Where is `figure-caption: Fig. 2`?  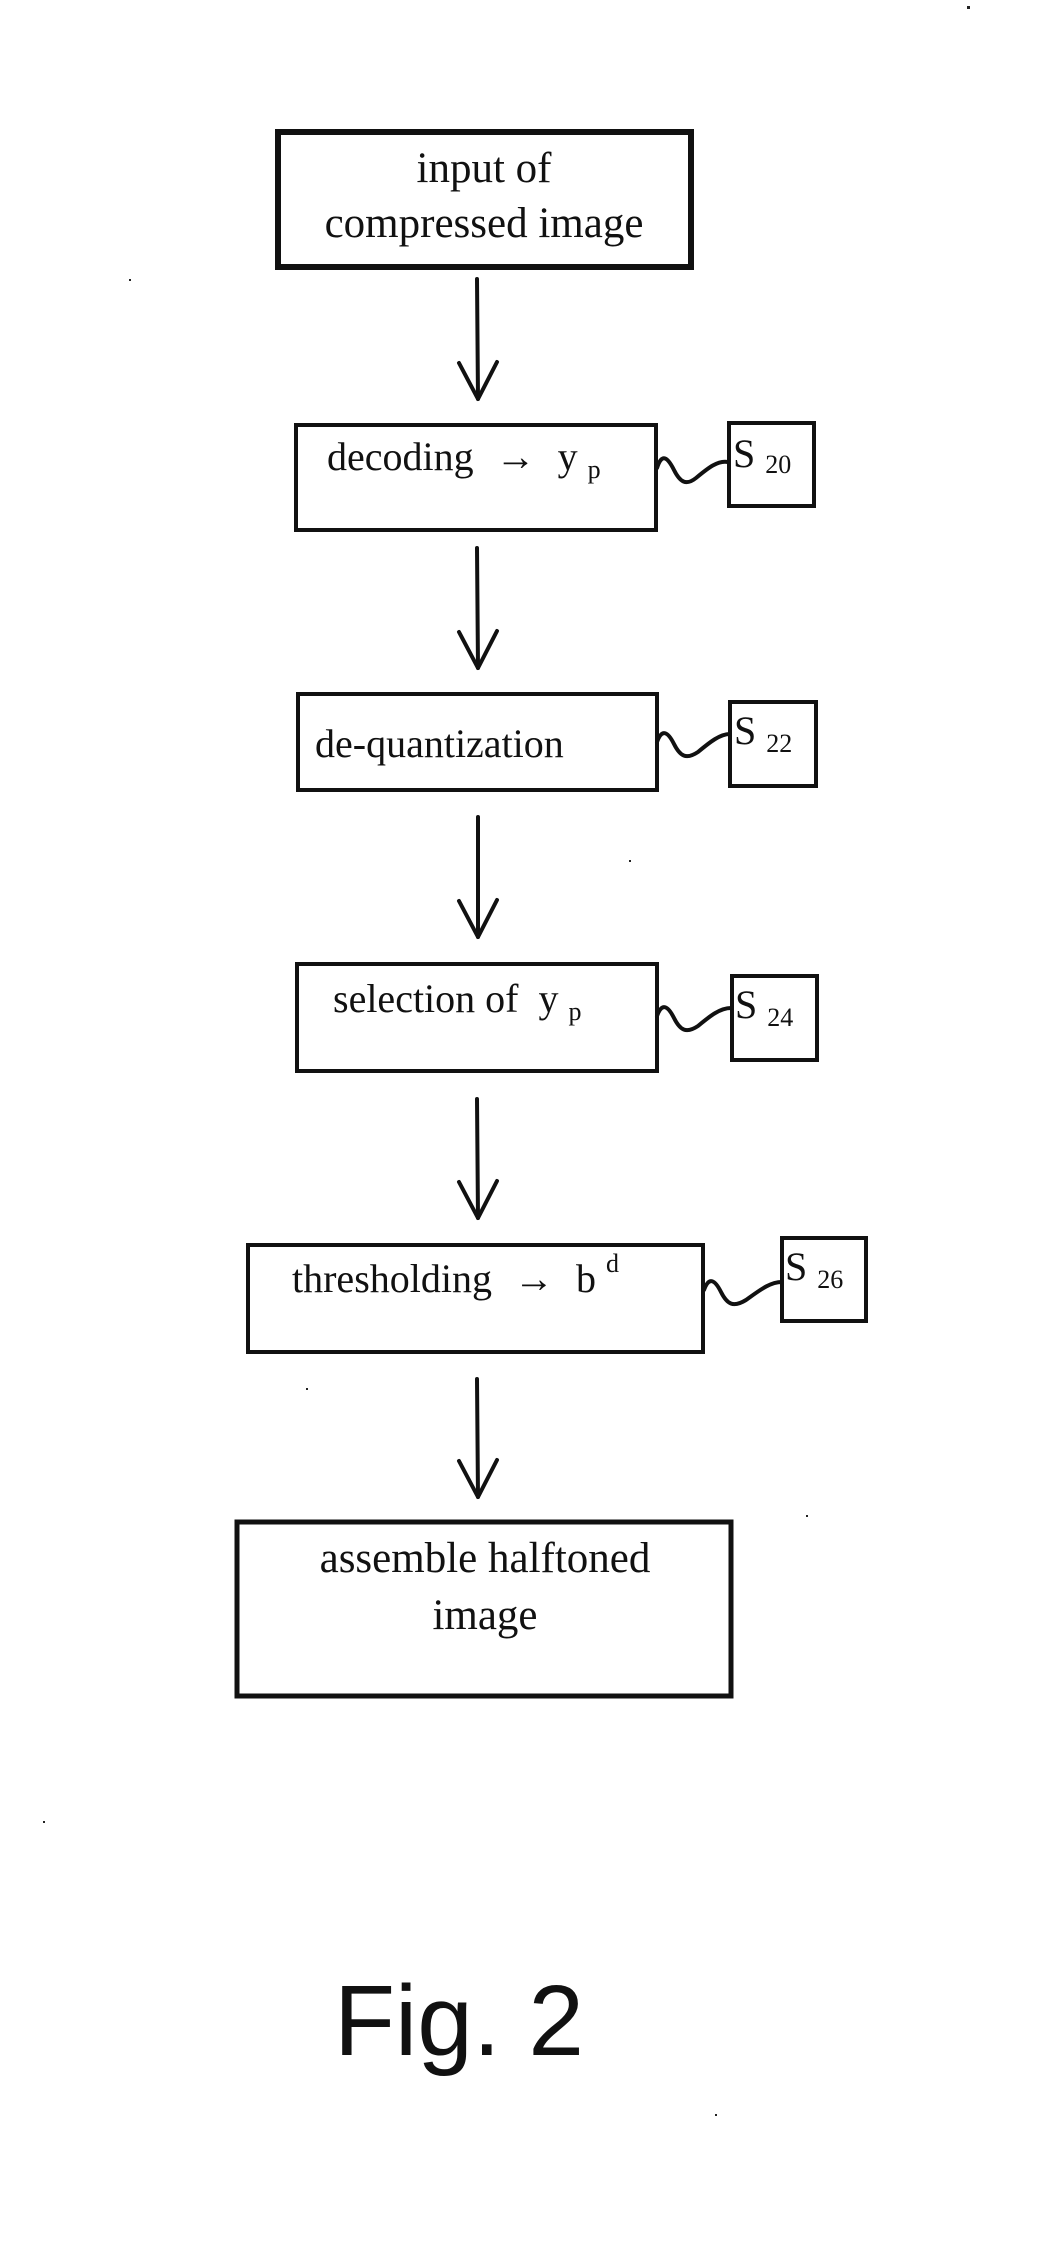 figure-caption: Fig. 2 is located at coordinates (459, 2021).